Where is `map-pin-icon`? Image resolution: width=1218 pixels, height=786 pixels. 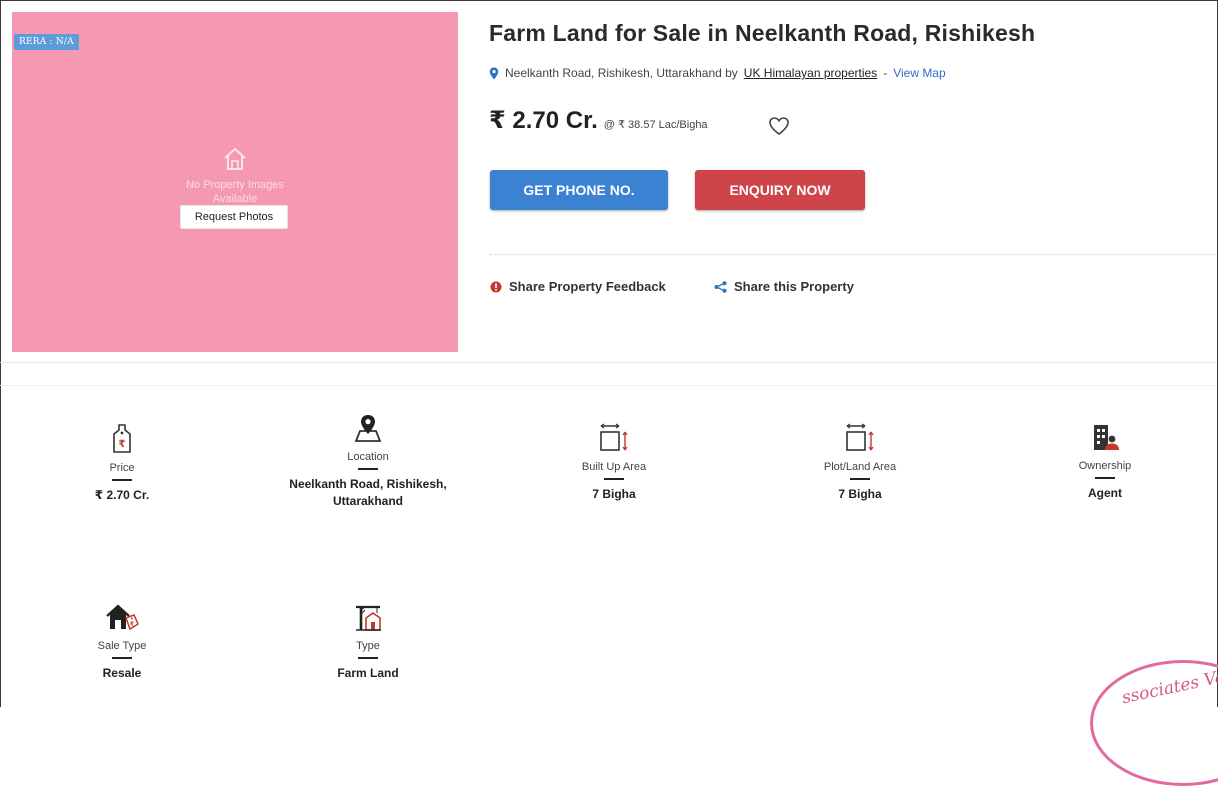 map-pin-icon is located at coordinates (494, 73).